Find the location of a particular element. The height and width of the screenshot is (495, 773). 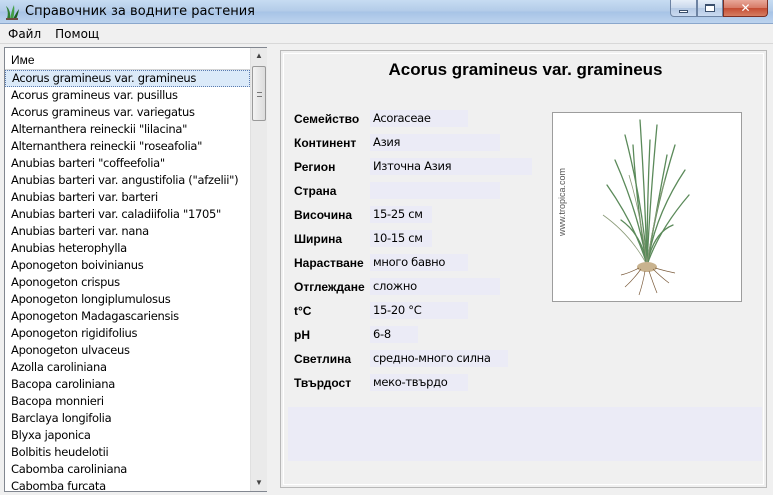

list-item: Azolla caroliniana is located at coordinates (127, 367).